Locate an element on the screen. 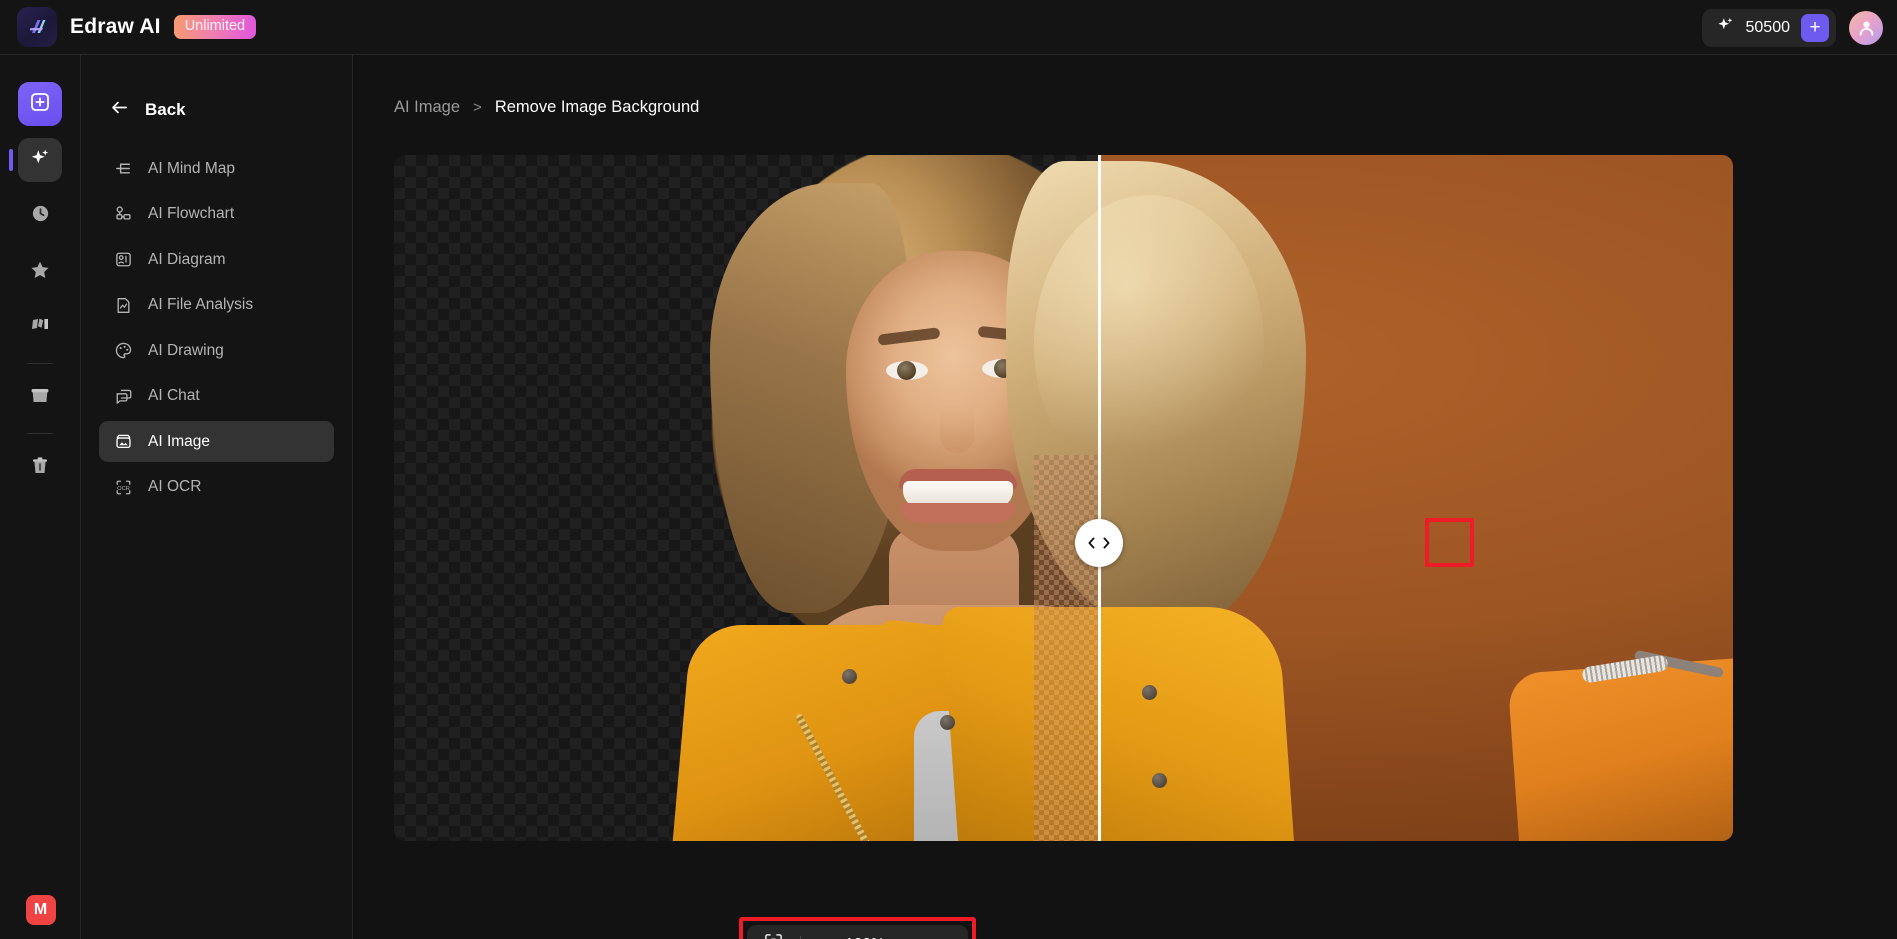  avatar is located at coordinates (1866, 27).